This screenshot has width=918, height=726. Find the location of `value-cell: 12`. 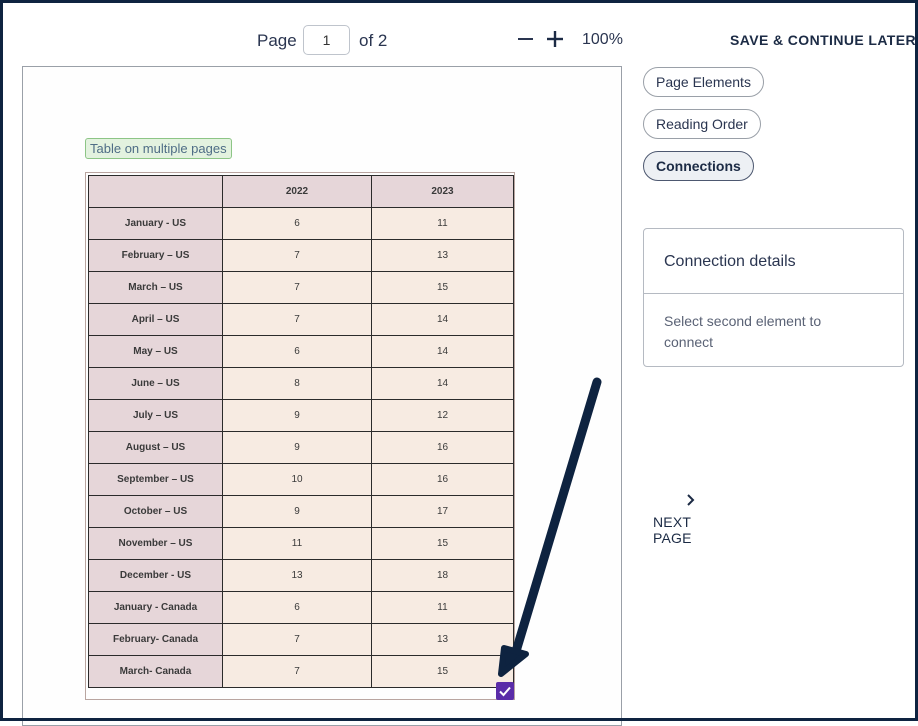

value-cell: 12 is located at coordinates (442, 415).